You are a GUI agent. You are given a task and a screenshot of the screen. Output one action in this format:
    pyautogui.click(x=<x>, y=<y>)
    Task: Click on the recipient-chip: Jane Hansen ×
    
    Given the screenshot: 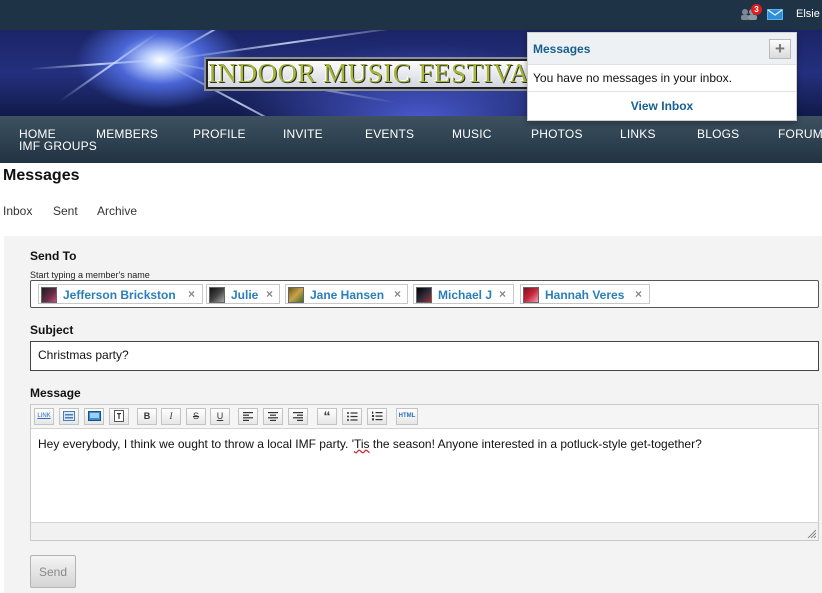 What is the action you would take?
    pyautogui.click(x=346, y=294)
    